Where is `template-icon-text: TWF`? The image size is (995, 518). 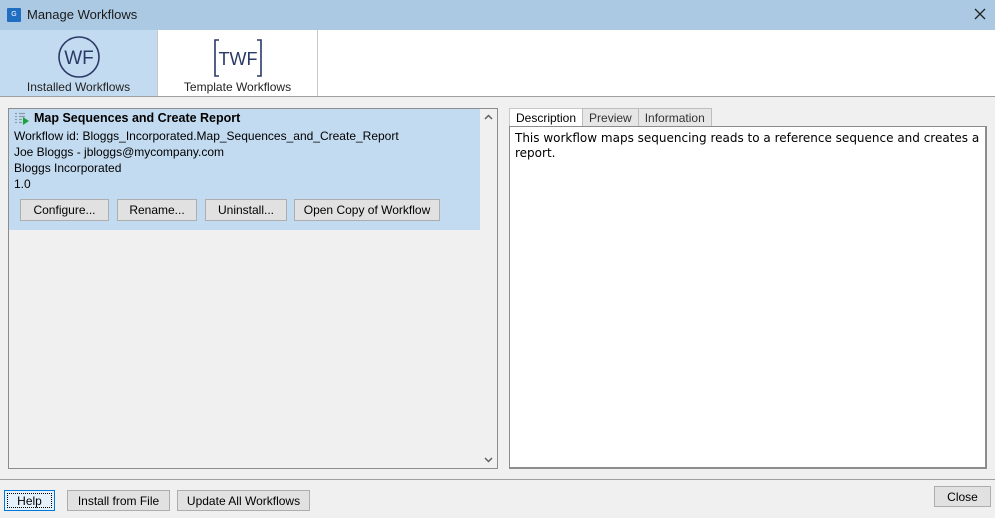
template-icon-text: TWF is located at coordinates (237, 59).